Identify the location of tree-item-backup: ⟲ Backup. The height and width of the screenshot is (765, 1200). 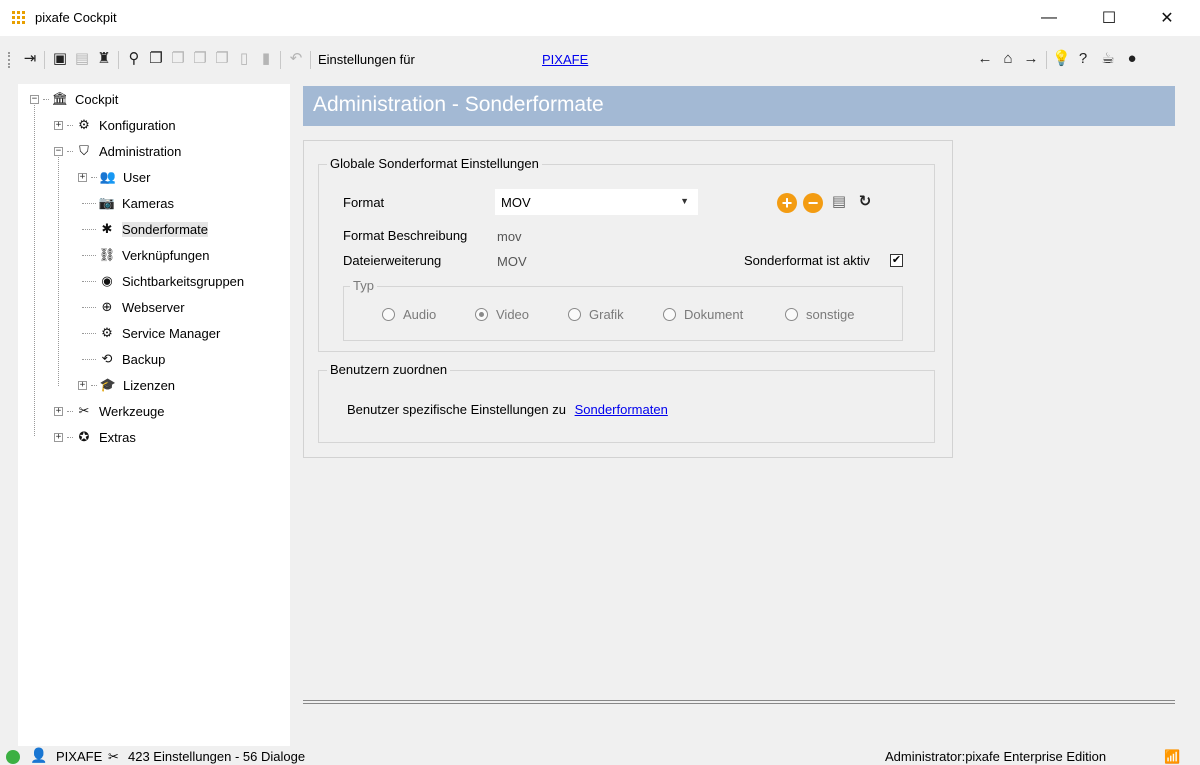
(123, 359).